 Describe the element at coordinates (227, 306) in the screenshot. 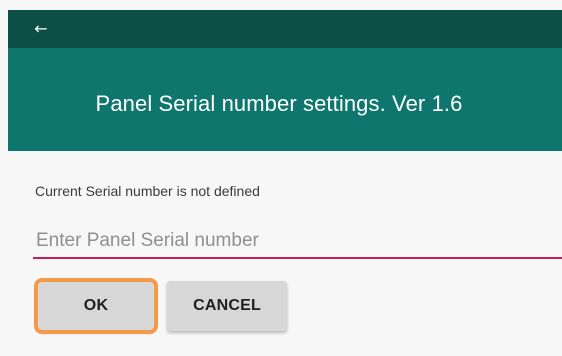

I see `cancel-button: CANCEL` at that location.